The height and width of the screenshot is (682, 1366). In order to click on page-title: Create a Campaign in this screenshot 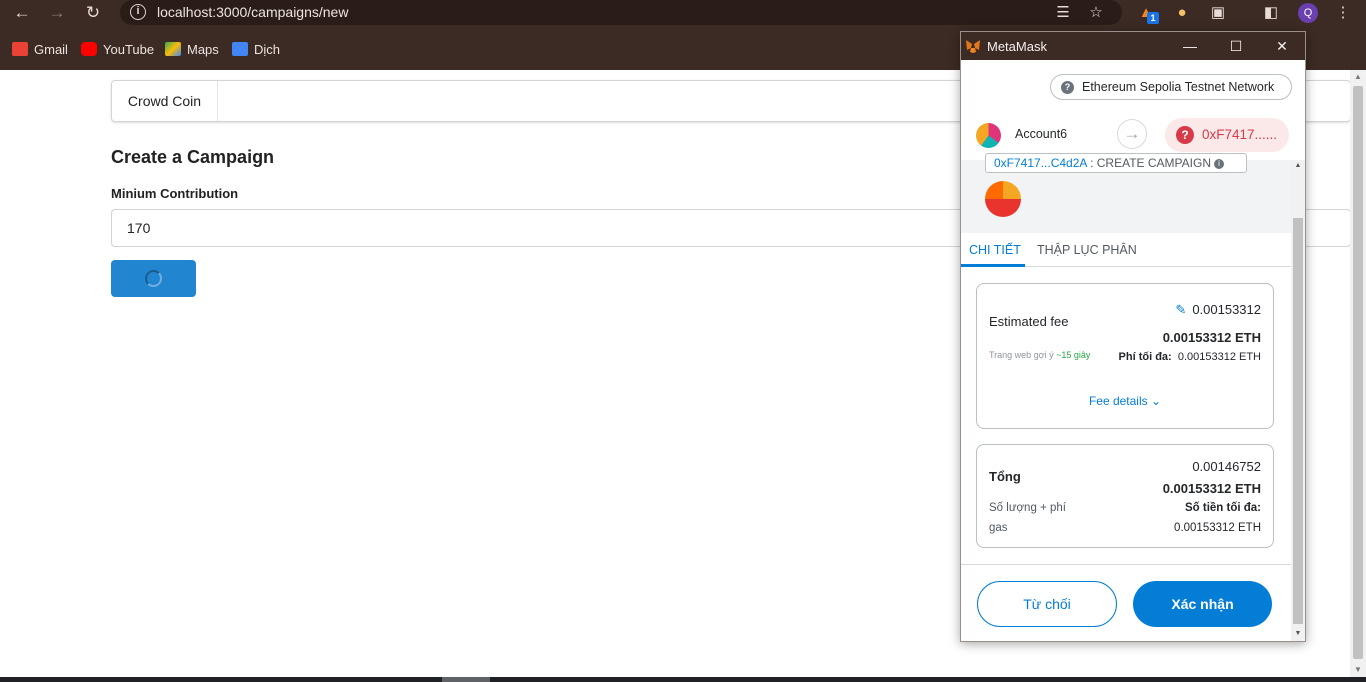, I will do `click(193, 157)`.